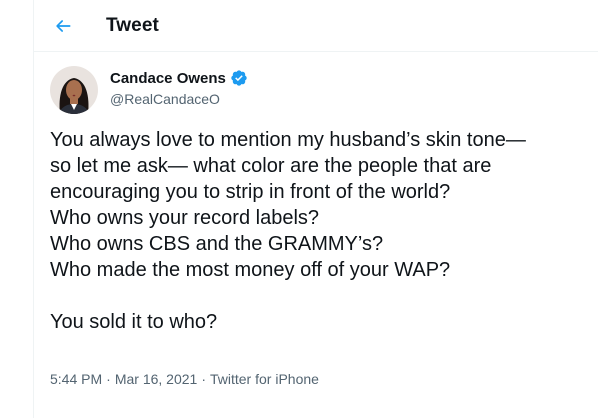  I want to click on tweet-text-line: Who owns your record labels?, so click(185, 218).